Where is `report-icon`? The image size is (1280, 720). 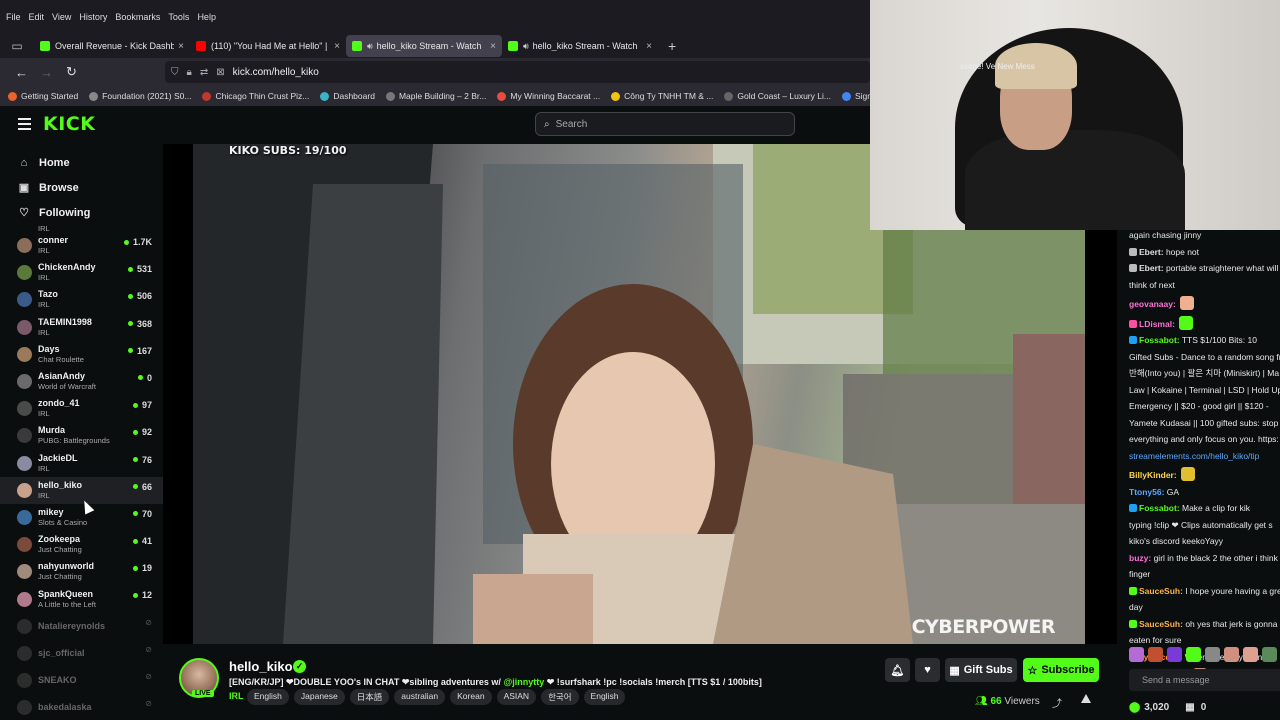 report-icon is located at coordinates (1086, 698).